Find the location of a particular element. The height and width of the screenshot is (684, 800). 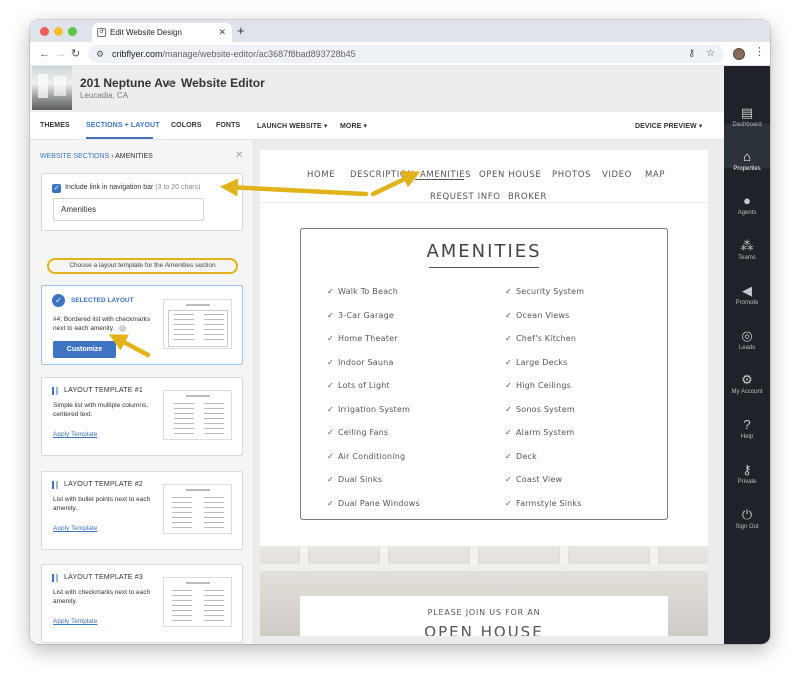

apply-template-1-link: Apply Template is located at coordinates (75, 434).